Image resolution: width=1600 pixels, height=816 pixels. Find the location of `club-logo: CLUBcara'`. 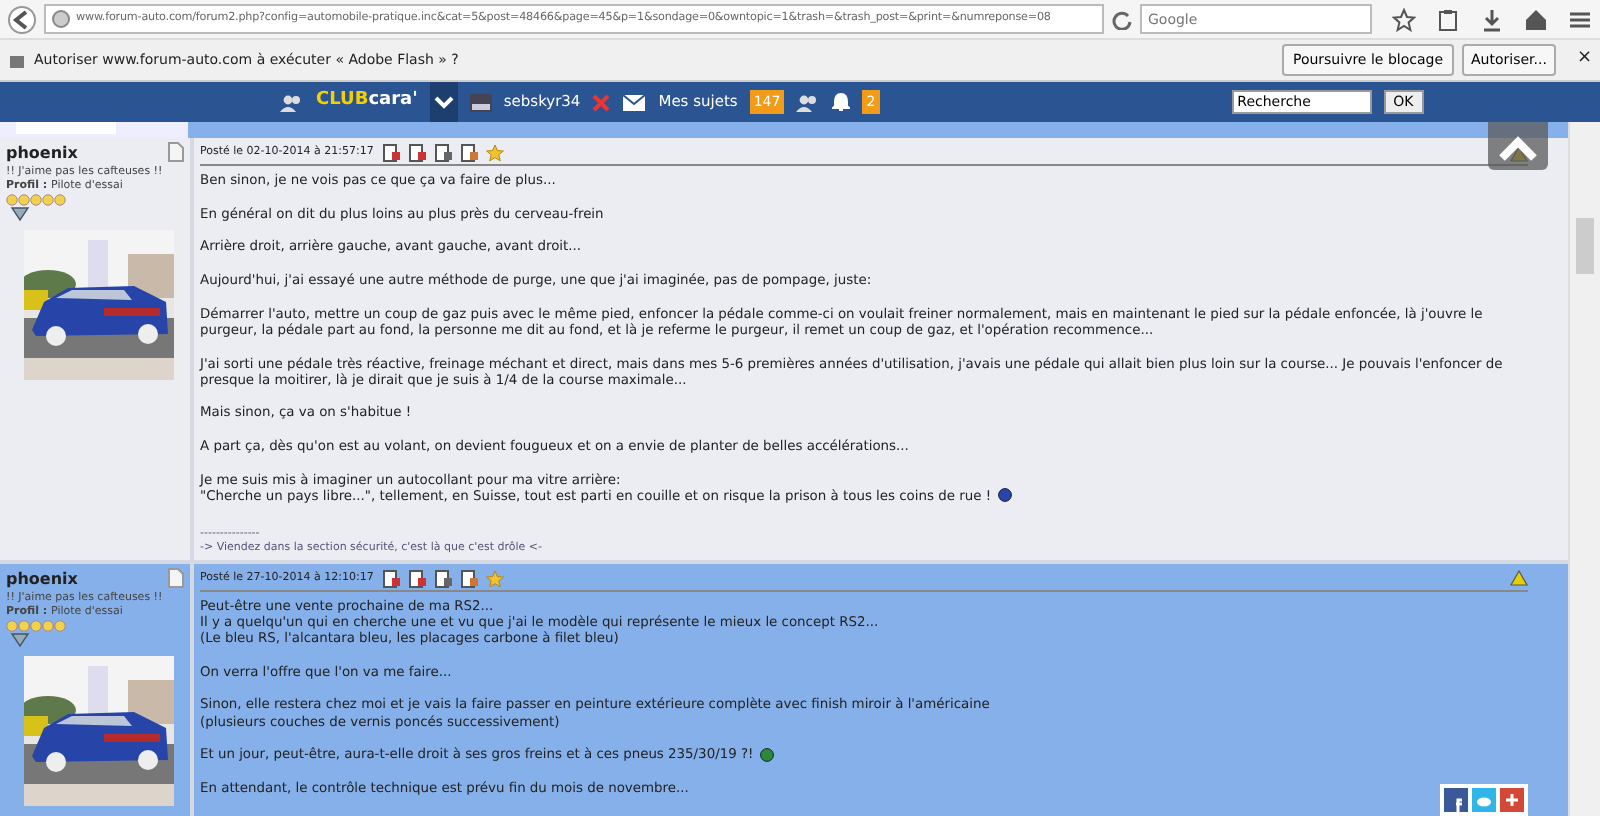

club-logo: CLUBcara' is located at coordinates (367, 102).